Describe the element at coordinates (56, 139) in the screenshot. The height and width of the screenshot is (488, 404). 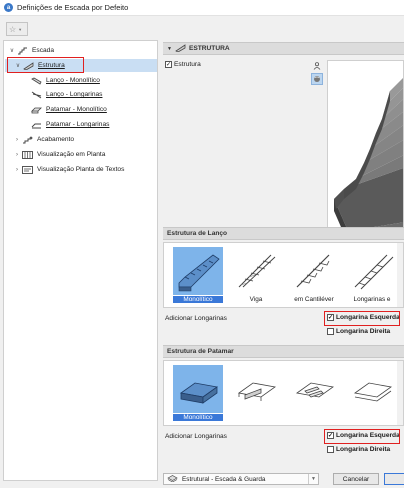
I see `tree-item-label: Acabamento` at that location.